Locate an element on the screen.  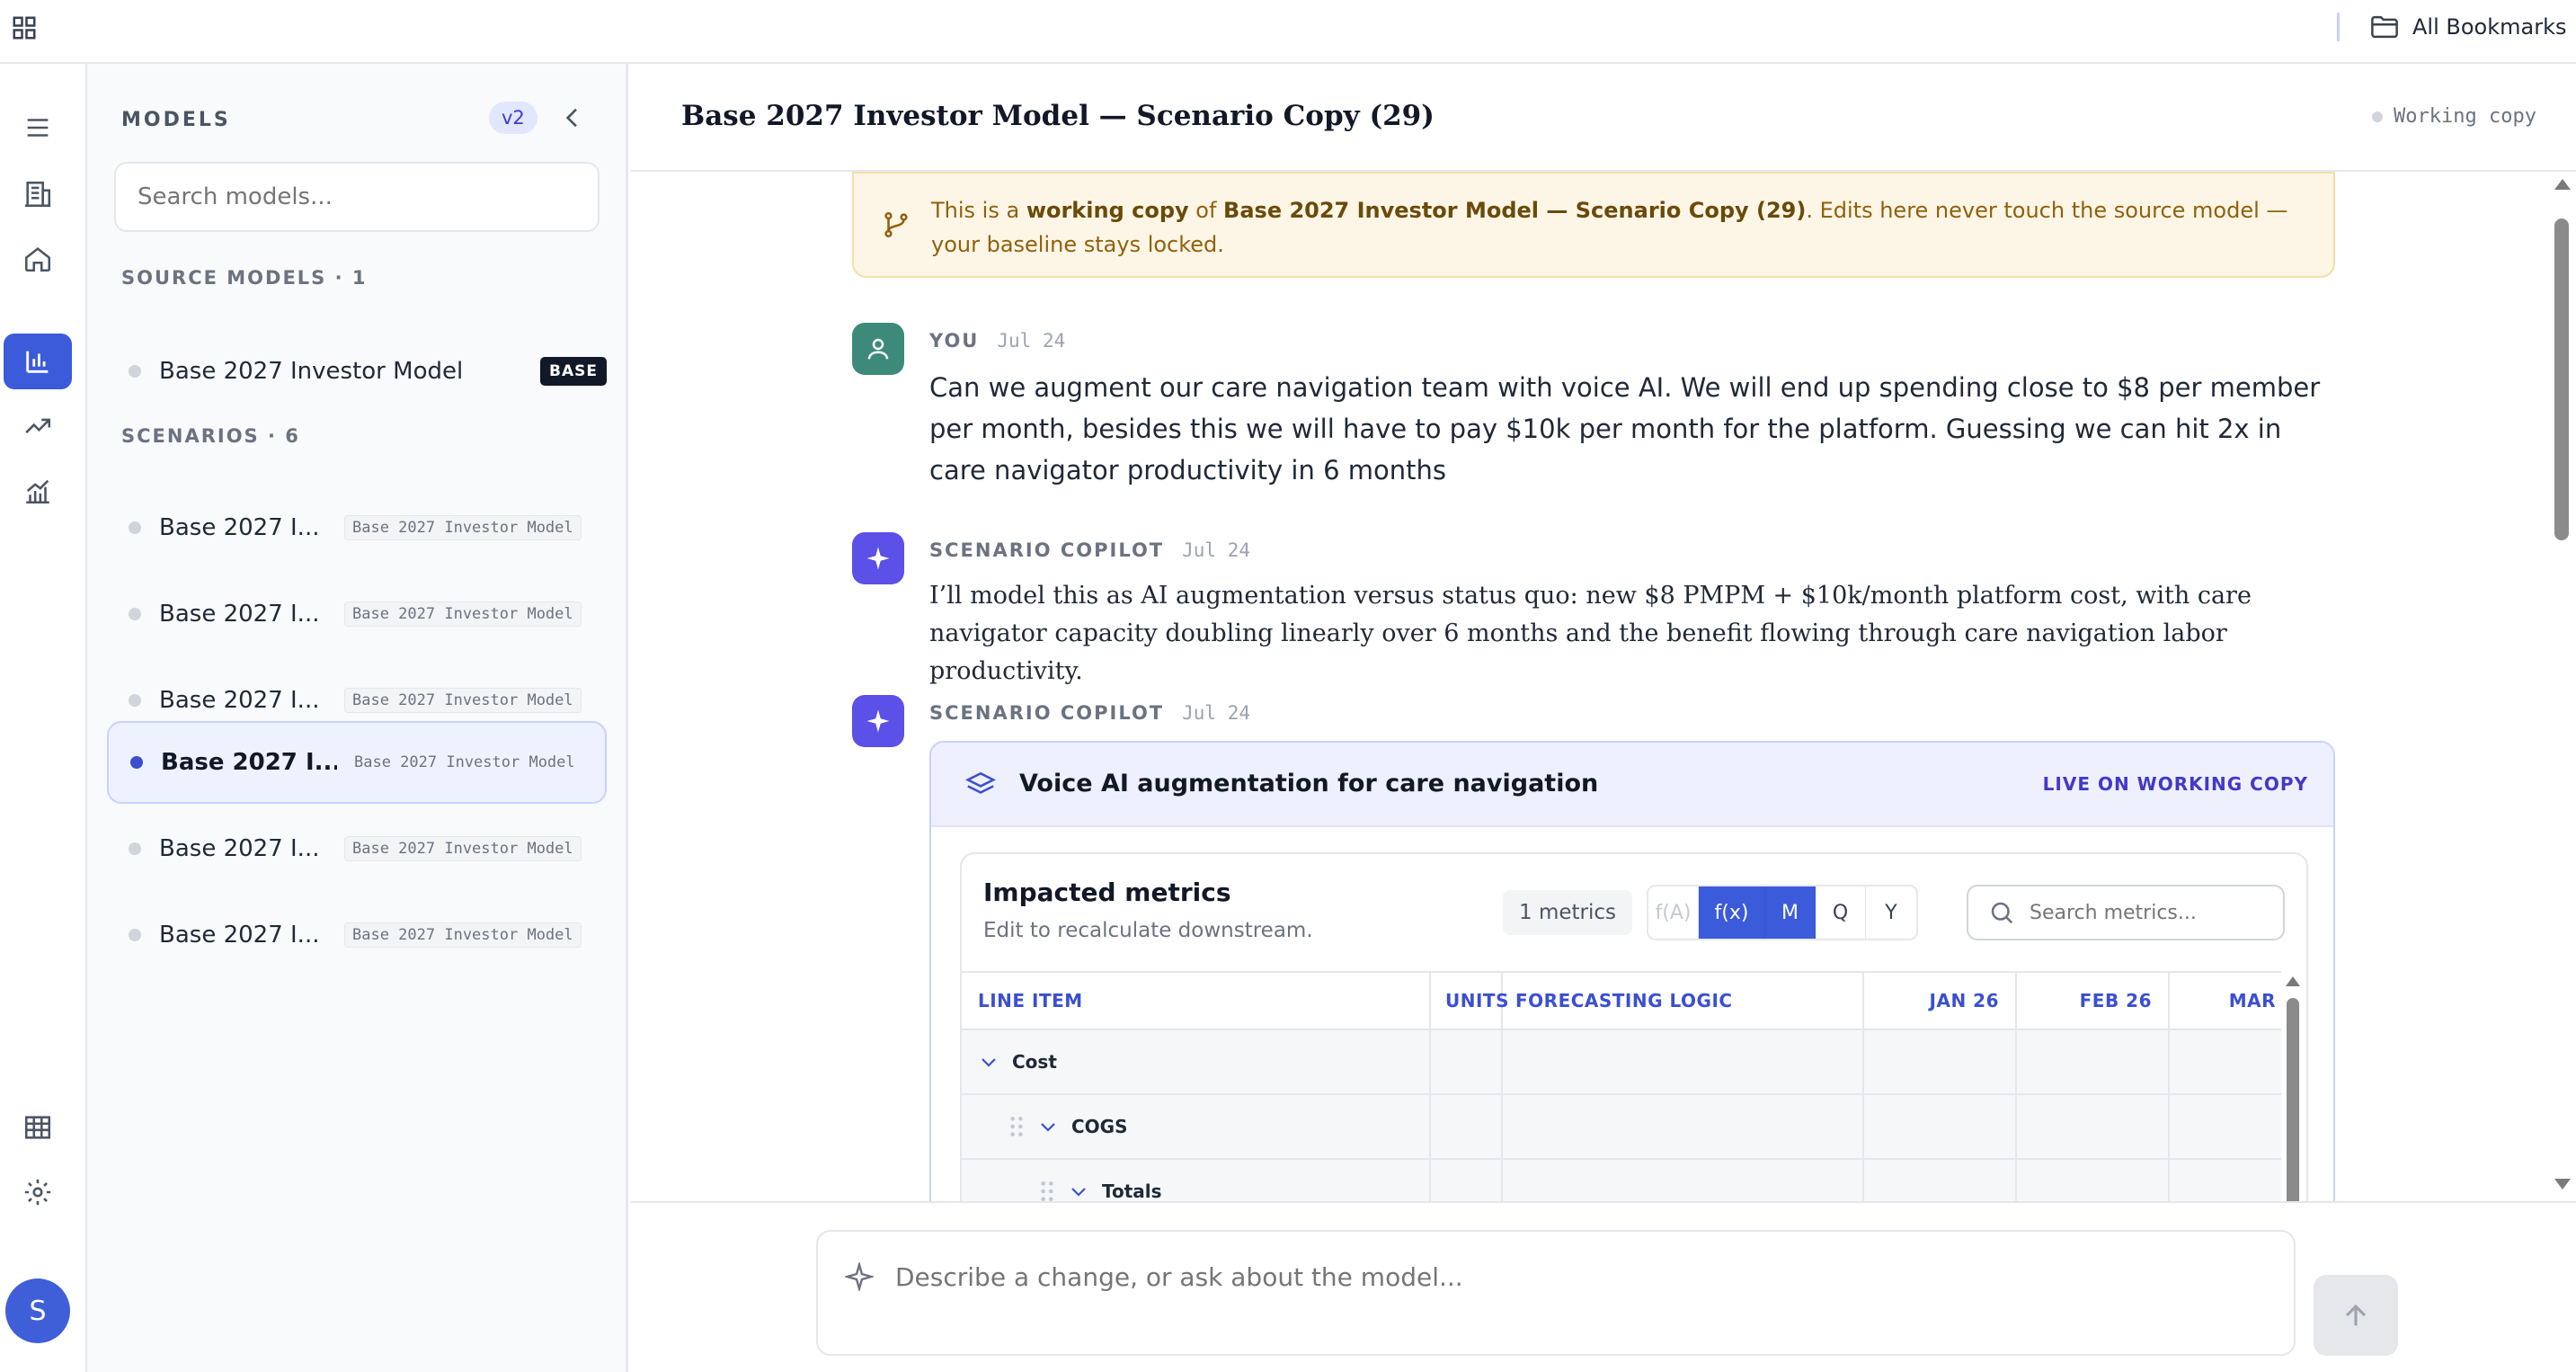
table-icon is located at coordinates (37, 1127).